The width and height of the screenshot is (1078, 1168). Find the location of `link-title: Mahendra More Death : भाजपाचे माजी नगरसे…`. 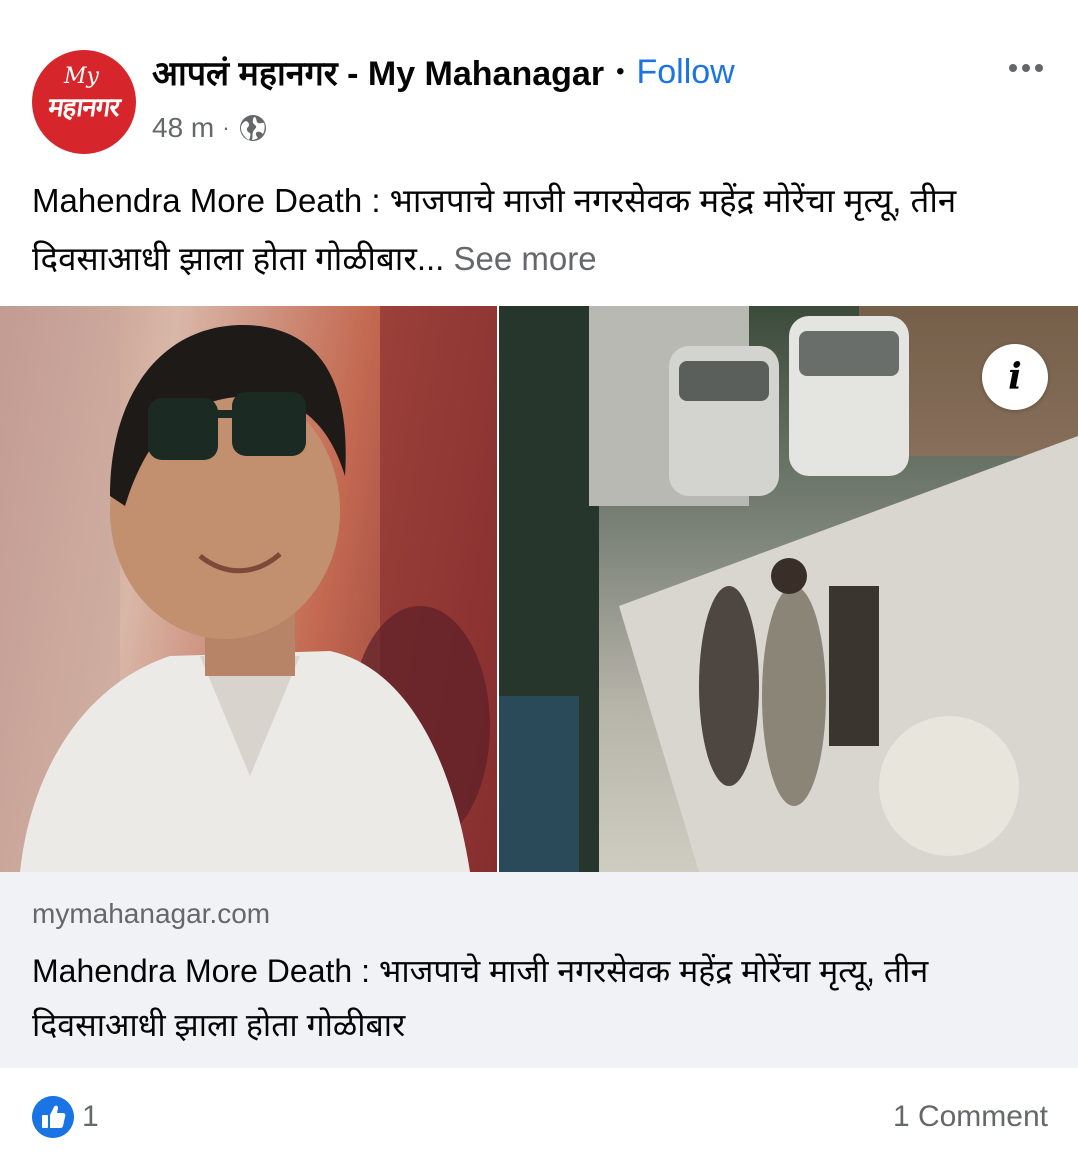

link-title: Mahendra More Death : भाजपाचे माजी नगरसे… is located at coordinates (537, 998).